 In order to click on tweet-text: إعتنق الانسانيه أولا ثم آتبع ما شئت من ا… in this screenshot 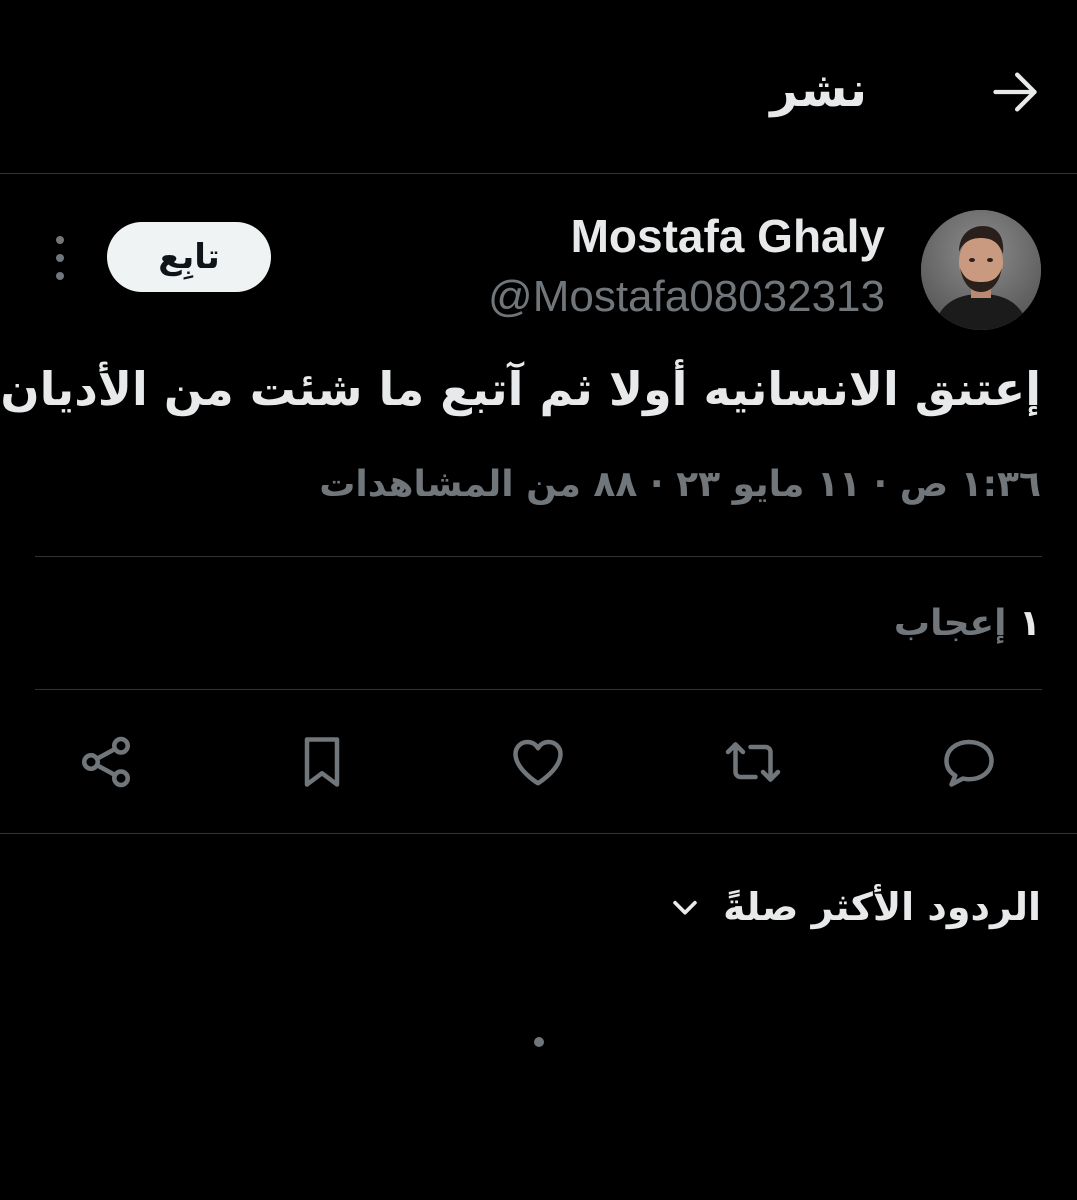, I will do `click(520, 389)`.